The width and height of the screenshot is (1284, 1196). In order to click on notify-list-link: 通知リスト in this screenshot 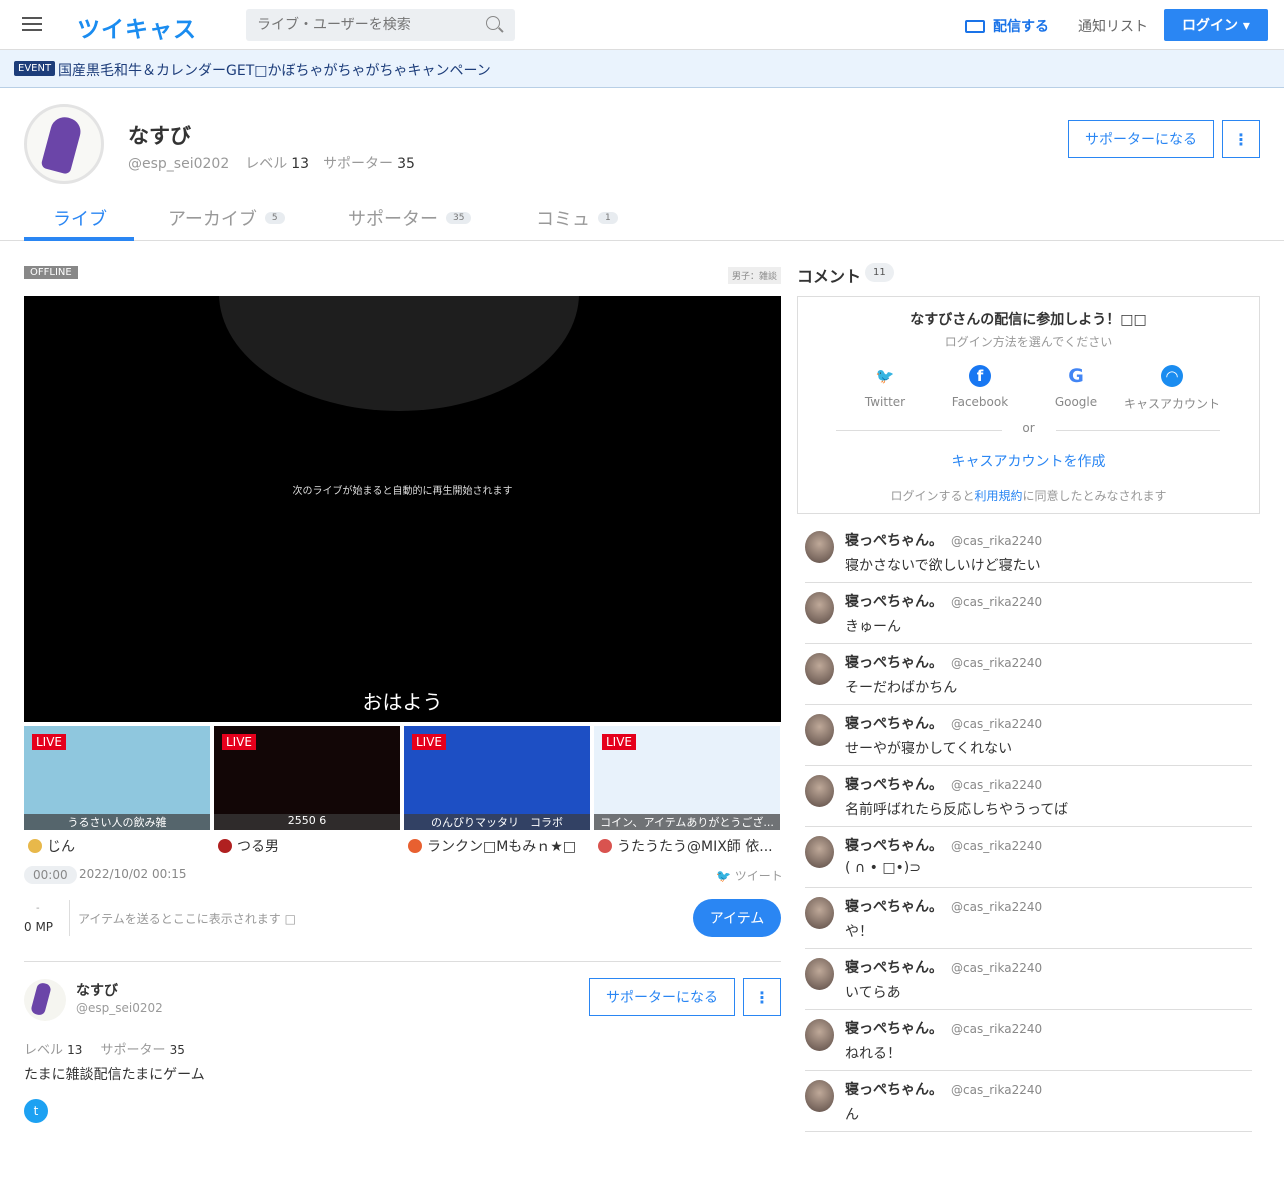, I will do `click(1113, 26)`.